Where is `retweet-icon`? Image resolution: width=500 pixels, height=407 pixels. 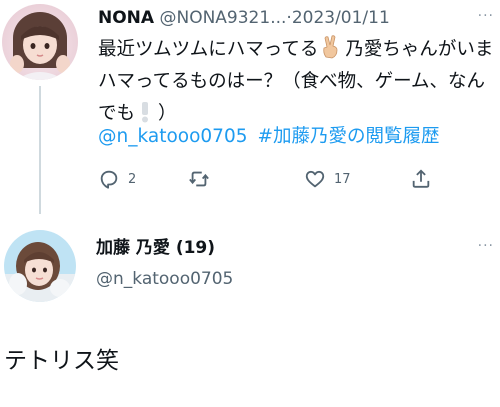 retweet-icon is located at coordinates (199, 179).